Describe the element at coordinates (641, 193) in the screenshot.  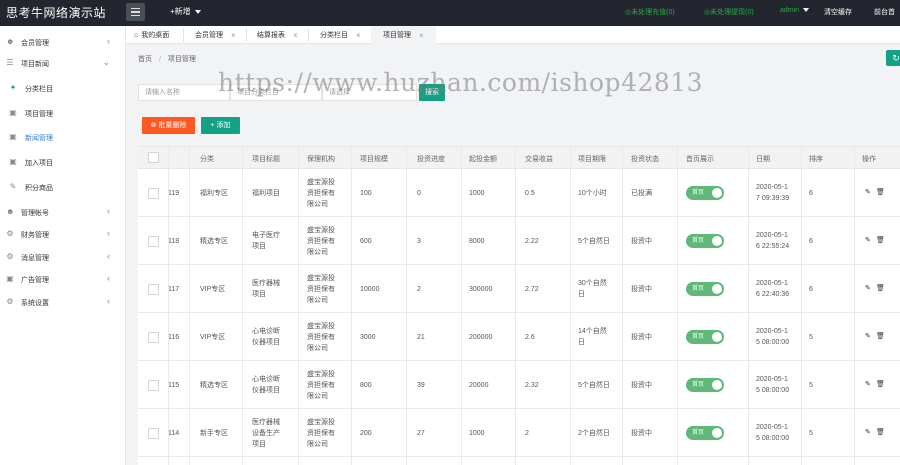
I see `cell-status: 已投满` at that location.